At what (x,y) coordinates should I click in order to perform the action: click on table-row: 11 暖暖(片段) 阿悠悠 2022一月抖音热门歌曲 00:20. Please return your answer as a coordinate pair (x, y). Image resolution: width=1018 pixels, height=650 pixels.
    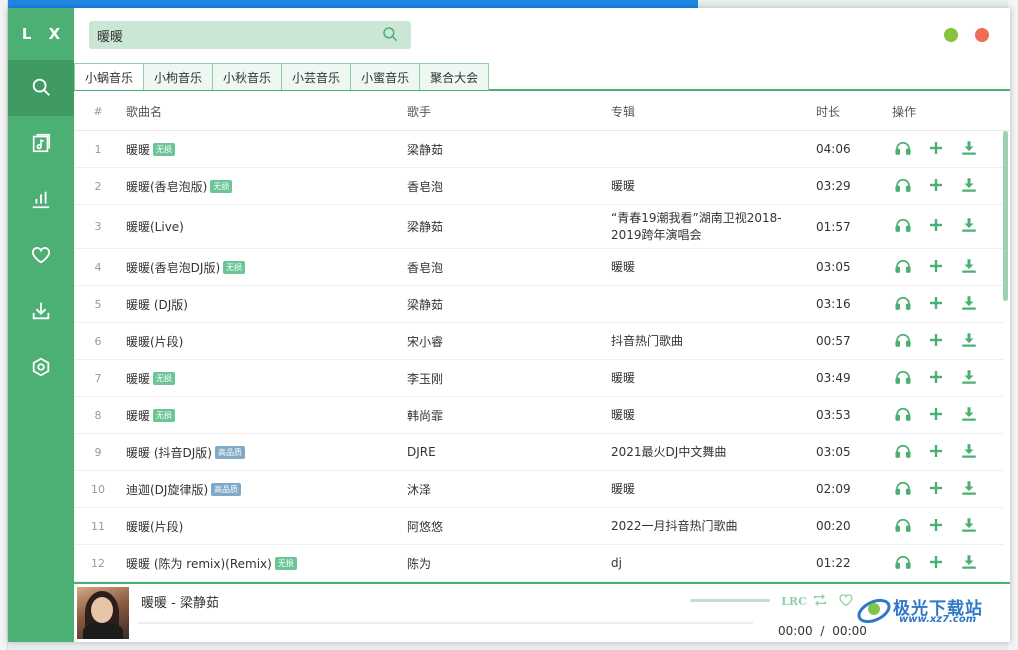
    Looking at the image, I should click on (539, 526).